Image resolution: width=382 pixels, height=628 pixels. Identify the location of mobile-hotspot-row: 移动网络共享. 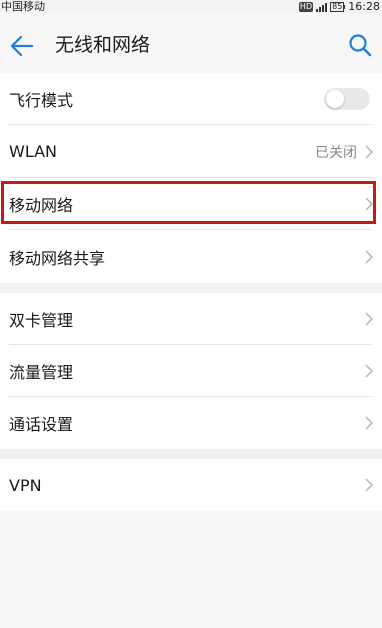
(191, 256).